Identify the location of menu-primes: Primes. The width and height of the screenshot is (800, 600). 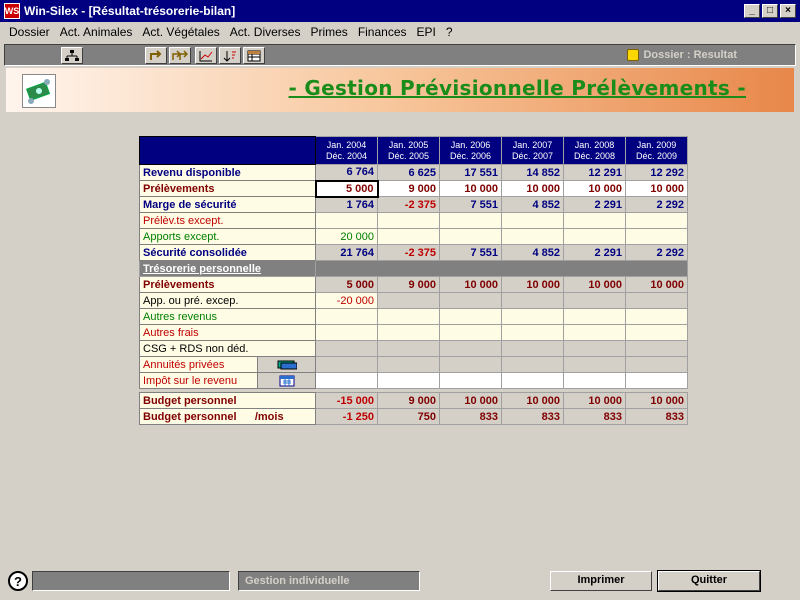
(328, 32).